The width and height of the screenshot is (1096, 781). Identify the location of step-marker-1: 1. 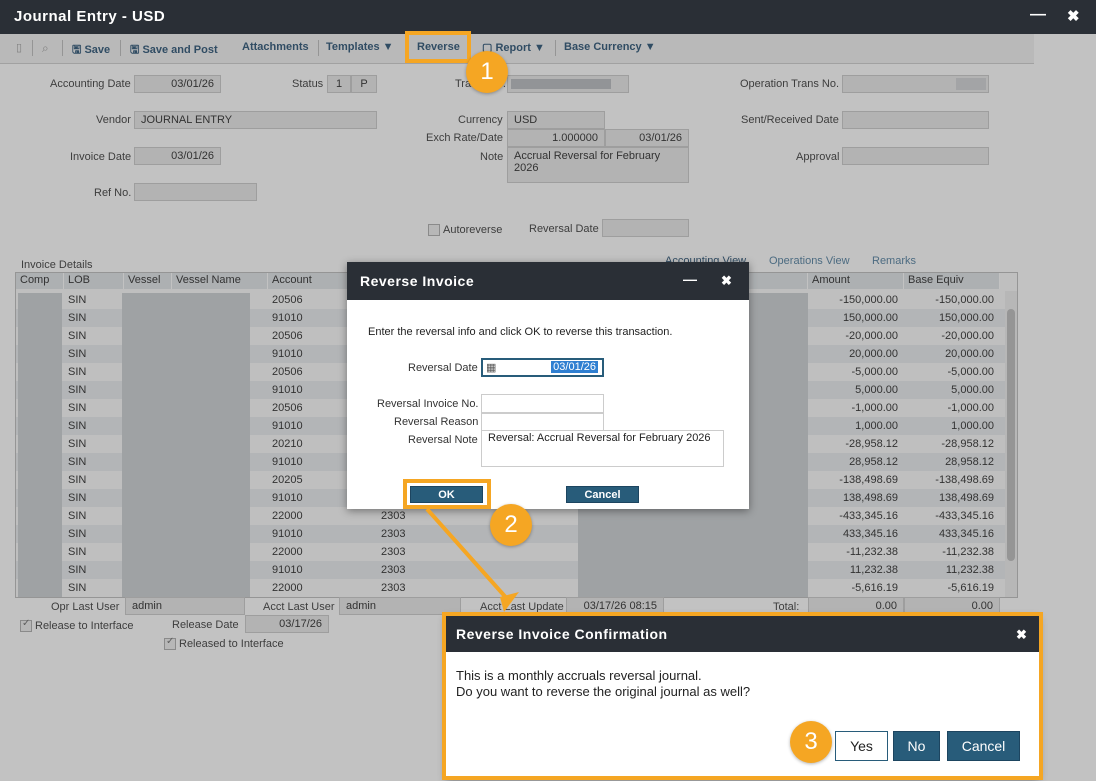
(487, 72).